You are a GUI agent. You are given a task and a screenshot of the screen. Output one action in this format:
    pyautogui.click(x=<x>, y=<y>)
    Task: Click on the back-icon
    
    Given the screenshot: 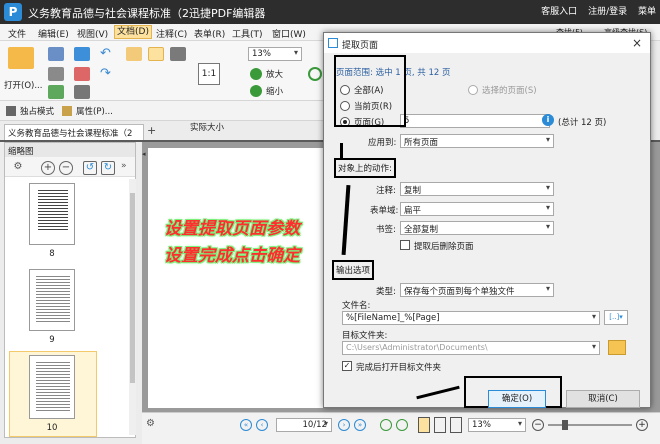 What is the action you would take?
    pyautogui.click(x=386, y=425)
    